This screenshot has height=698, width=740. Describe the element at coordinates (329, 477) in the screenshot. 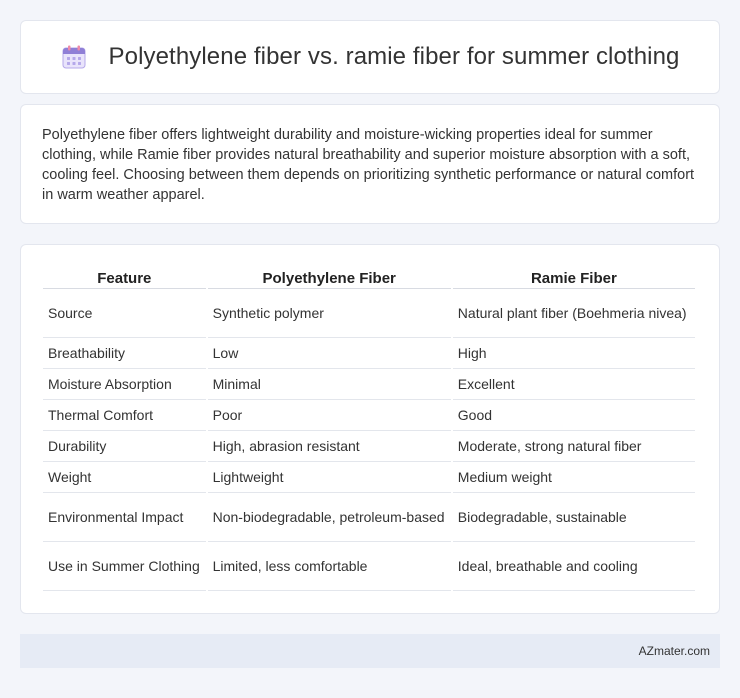

I see `table-cell: Lightweight` at that location.